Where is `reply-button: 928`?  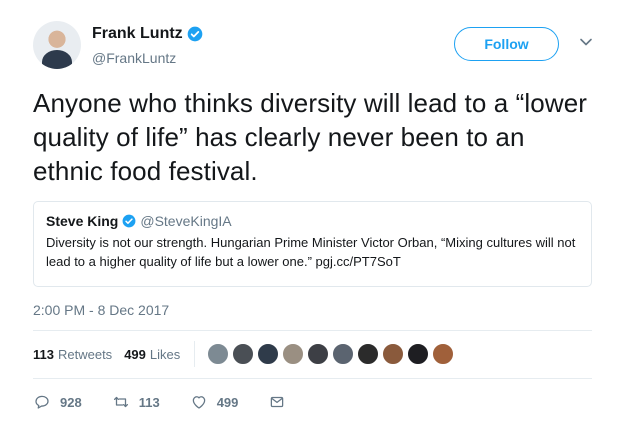 reply-button: 928 is located at coordinates (57, 402).